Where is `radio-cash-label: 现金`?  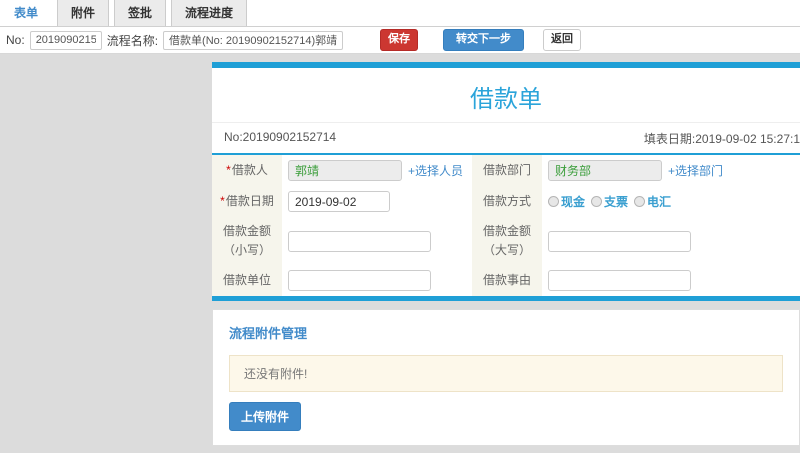 radio-cash-label: 现金 is located at coordinates (573, 202).